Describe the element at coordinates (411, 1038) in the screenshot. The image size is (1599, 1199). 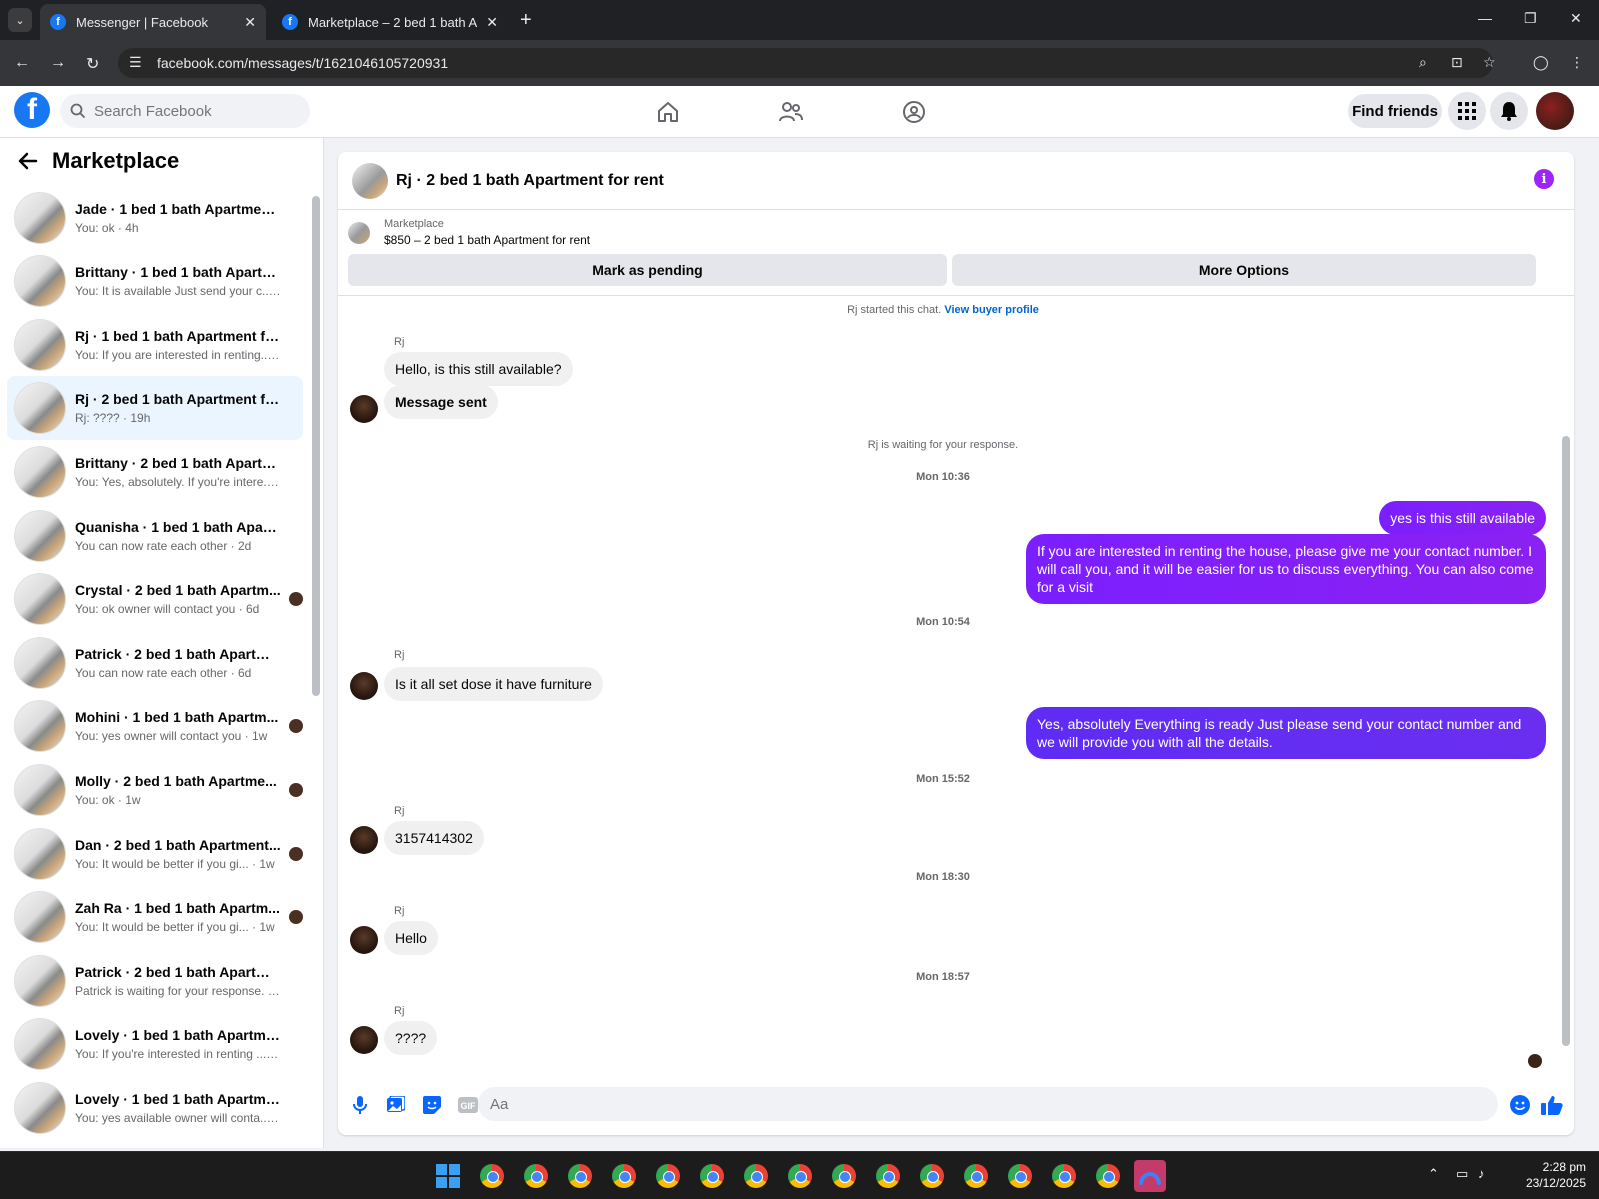
I see `incoming-message: ????` at that location.